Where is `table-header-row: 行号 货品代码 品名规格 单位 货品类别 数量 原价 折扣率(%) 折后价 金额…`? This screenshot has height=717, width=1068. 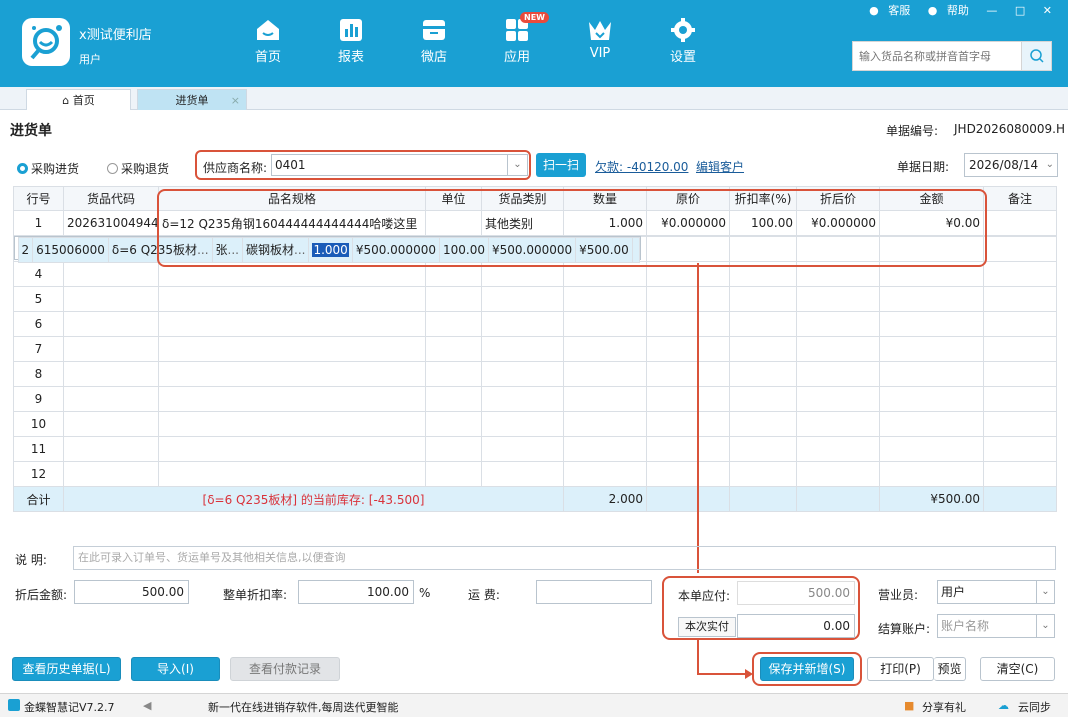 table-header-row: 行号 货品代码 品名规格 单位 货品类别 数量 原价 折扣率(%) 折后价 金额… is located at coordinates (535, 198).